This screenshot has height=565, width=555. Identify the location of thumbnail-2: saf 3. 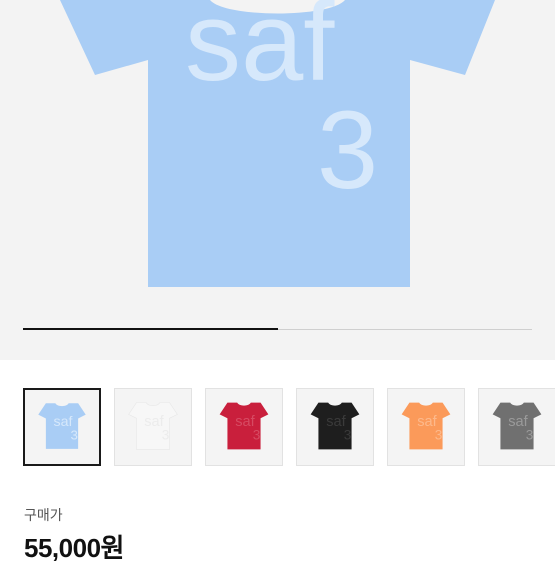
(153, 427).